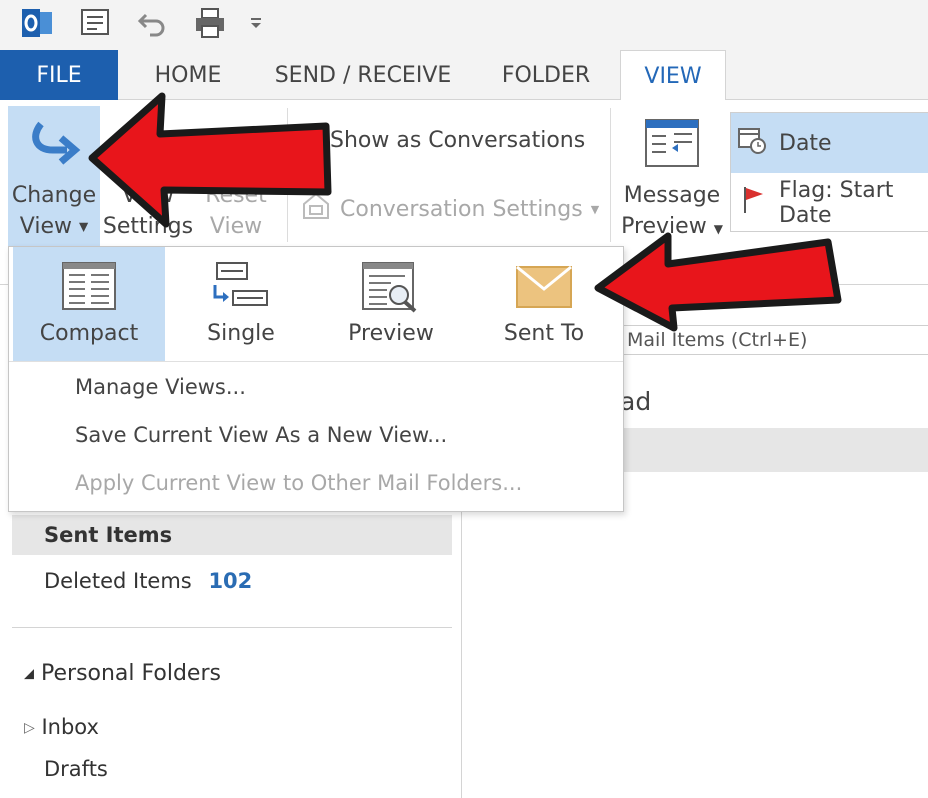  Describe the element at coordinates (118, 581) in the screenshot. I see `deleted-items-label: Deleted Items` at that location.